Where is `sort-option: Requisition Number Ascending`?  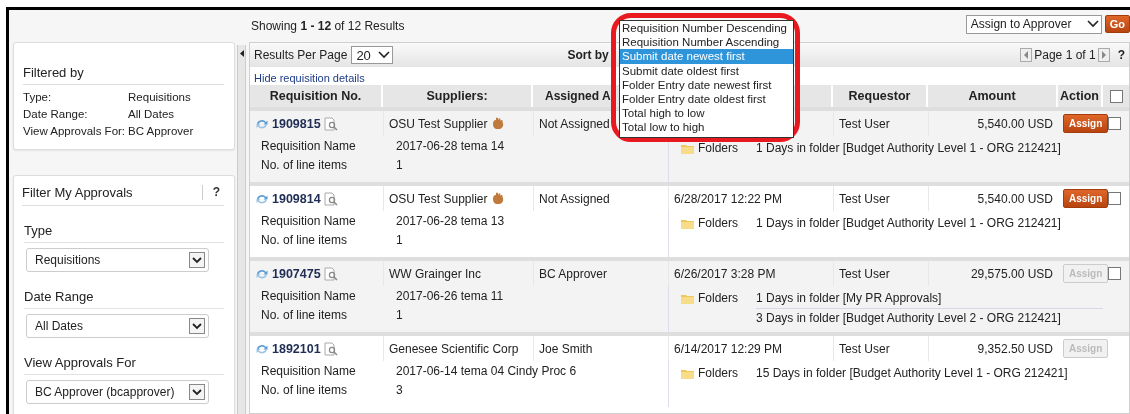 sort-option: Requisition Number Ascending is located at coordinates (706, 42).